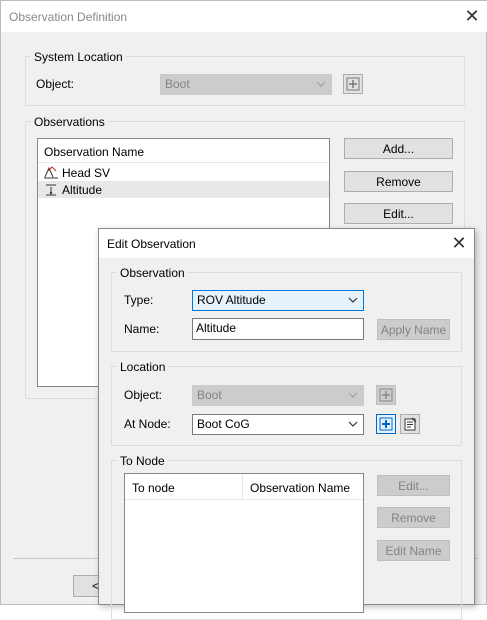  Describe the element at coordinates (86, 173) in the screenshot. I see `list-item-label: Head SV` at that location.